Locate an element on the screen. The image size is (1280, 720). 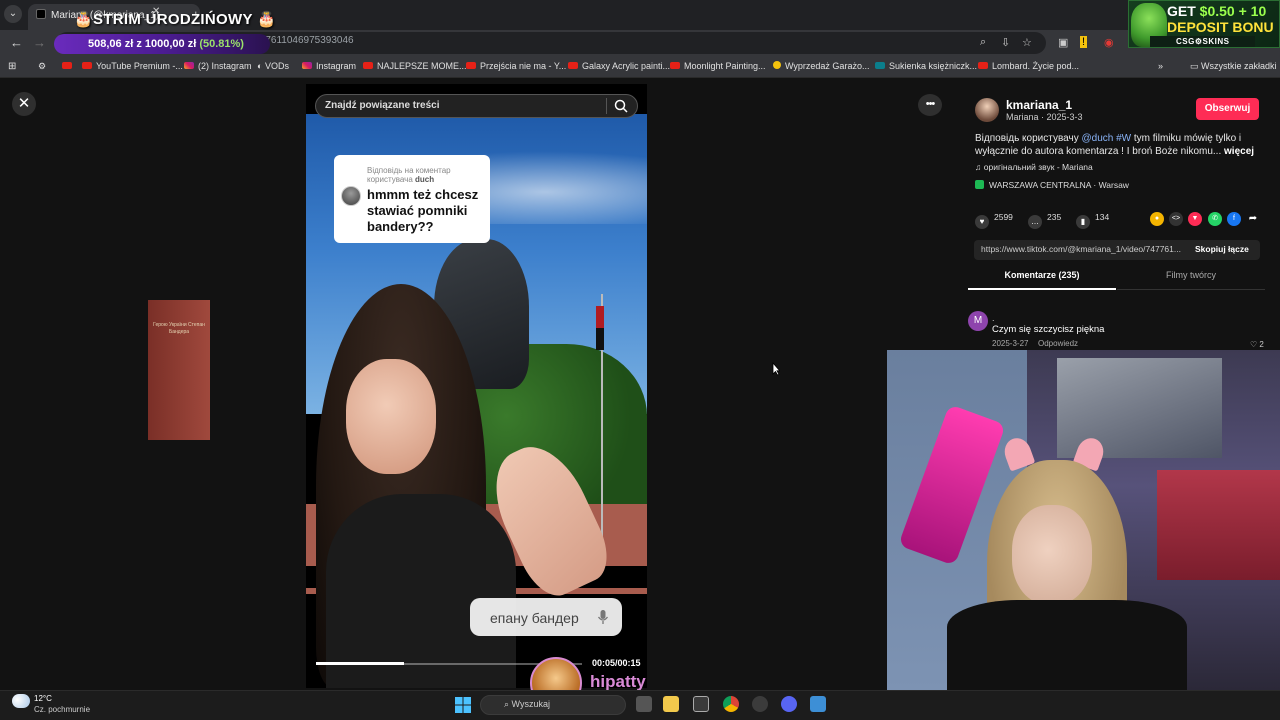
reply-hint: Відповідь на коментар користувача duch is located at coordinates (409, 175).